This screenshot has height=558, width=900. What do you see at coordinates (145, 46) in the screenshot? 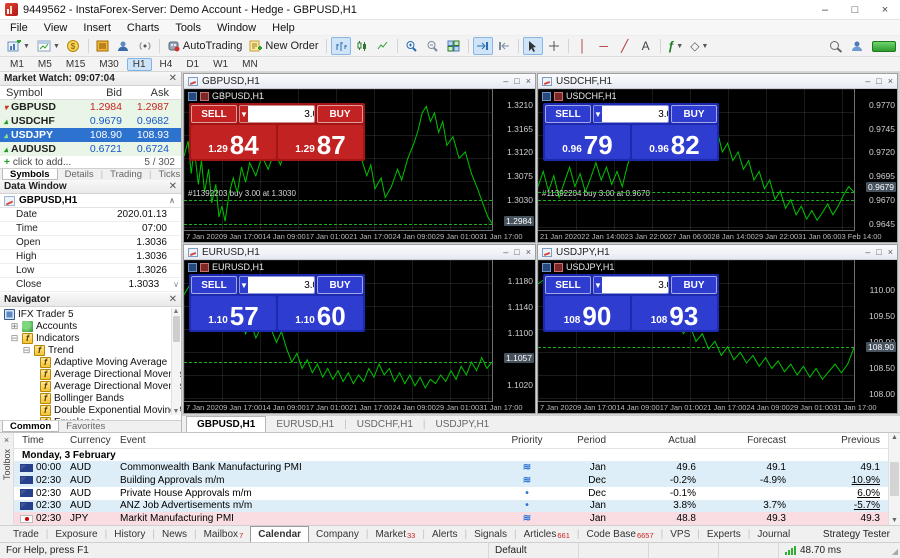
I see `broadcast-icon` at bounding box center [145, 46].